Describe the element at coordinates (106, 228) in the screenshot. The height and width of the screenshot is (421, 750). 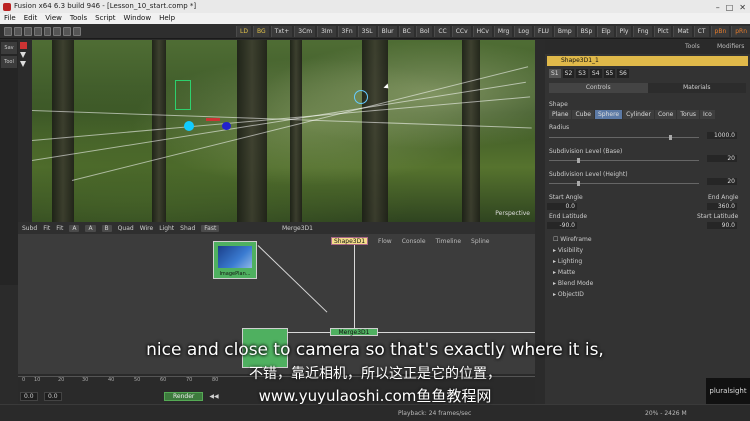
I see `b-button: B` at that location.